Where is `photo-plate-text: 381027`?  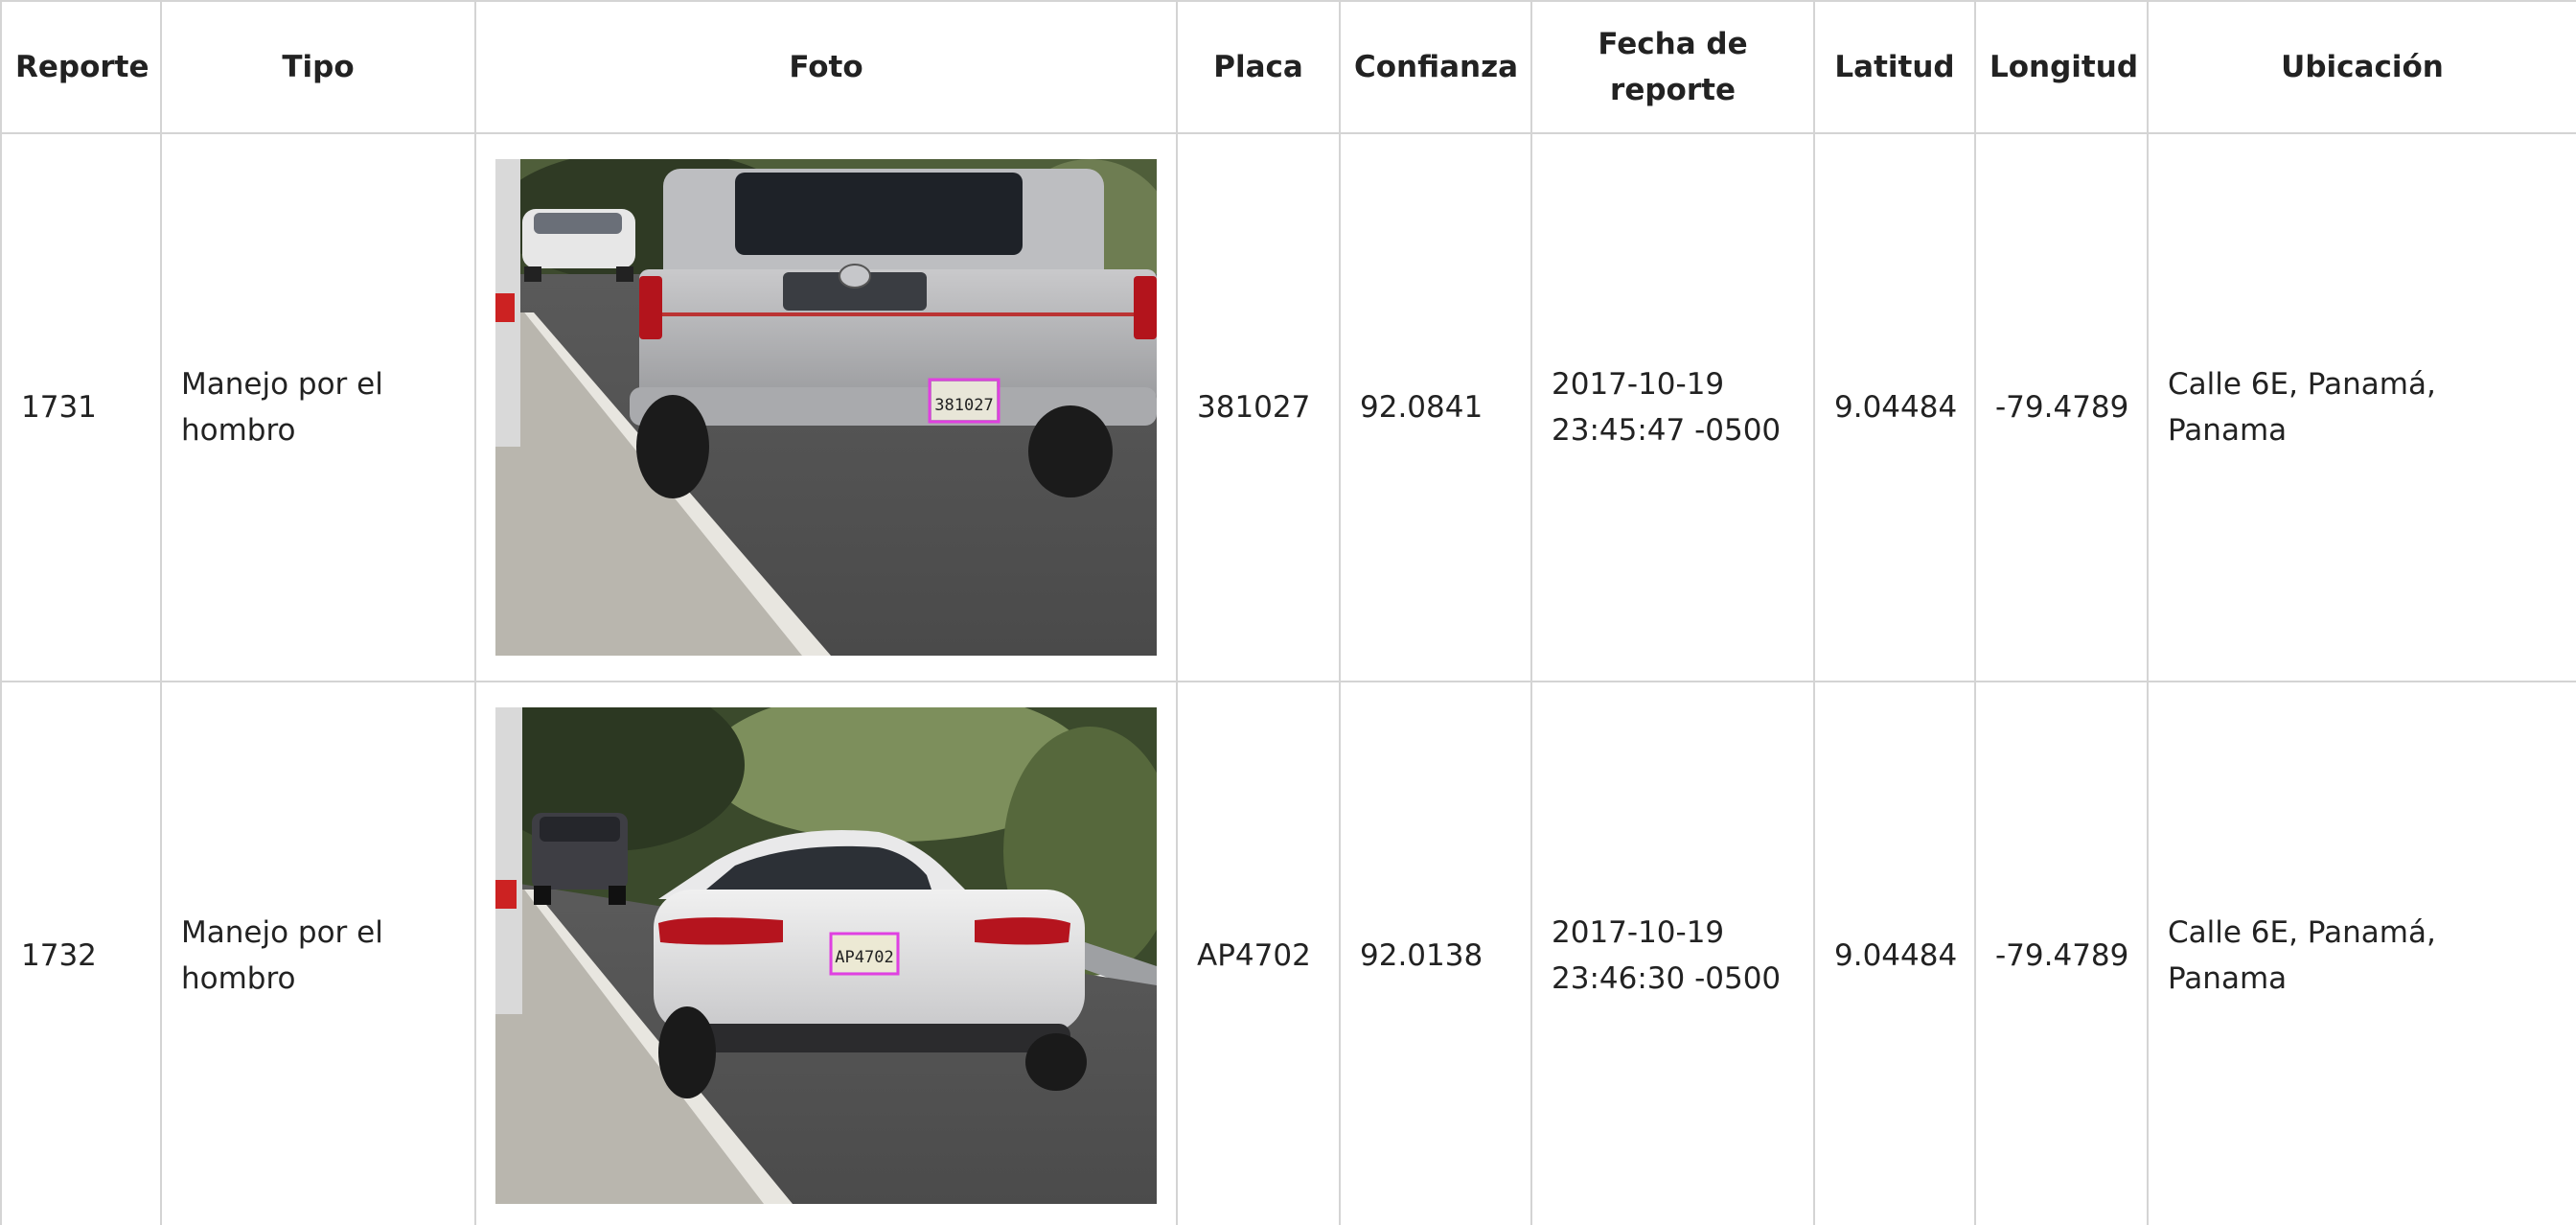
photo-plate-text: 381027 is located at coordinates (963, 405).